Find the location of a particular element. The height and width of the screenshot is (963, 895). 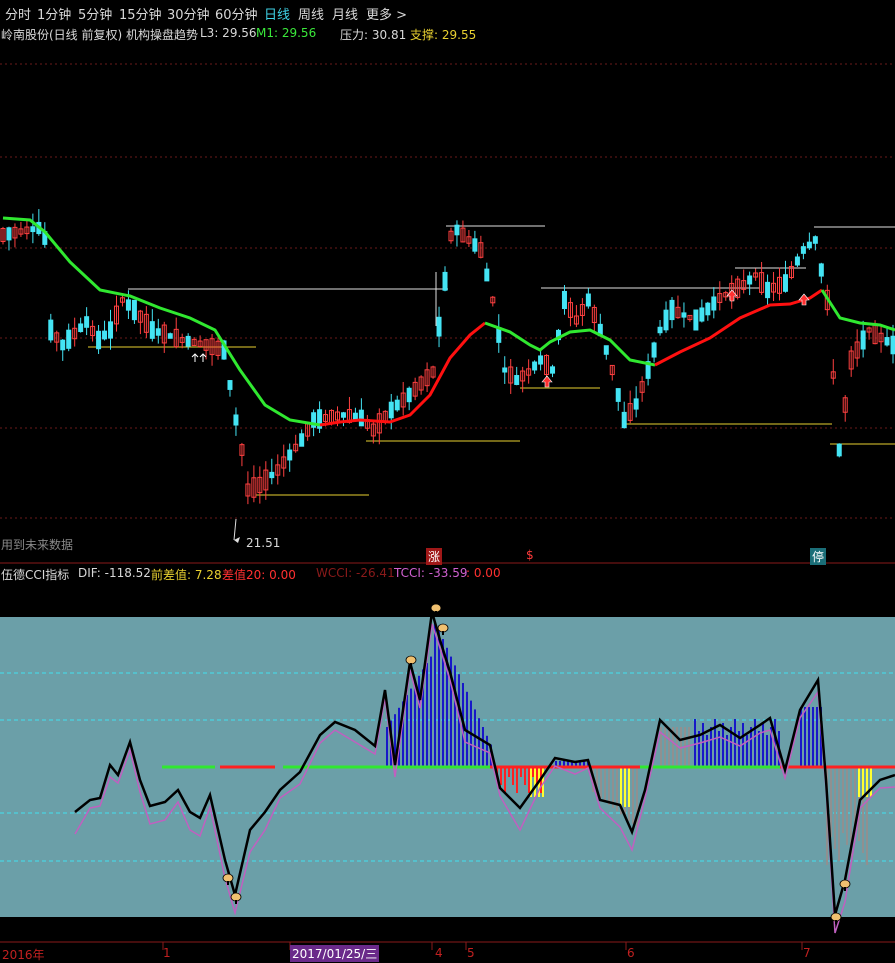

tcci-value: TCCI: -33.59 is located at coordinates (431, 573).